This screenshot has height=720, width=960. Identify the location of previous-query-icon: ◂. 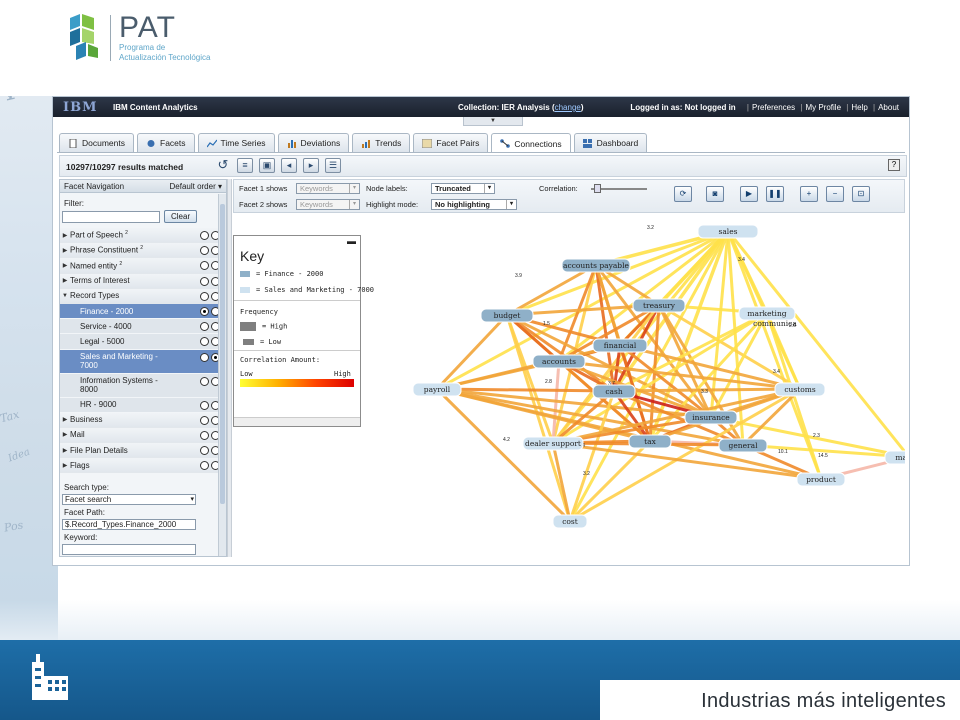
(289, 165).